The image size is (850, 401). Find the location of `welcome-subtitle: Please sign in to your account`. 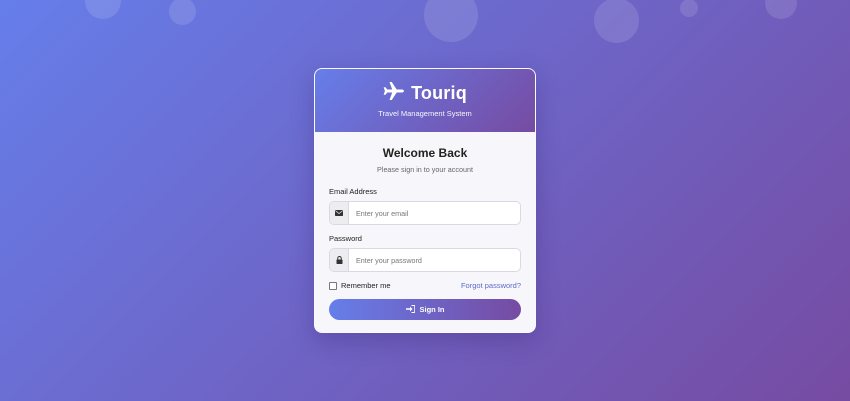

welcome-subtitle: Please sign in to your account is located at coordinates (425, 169).